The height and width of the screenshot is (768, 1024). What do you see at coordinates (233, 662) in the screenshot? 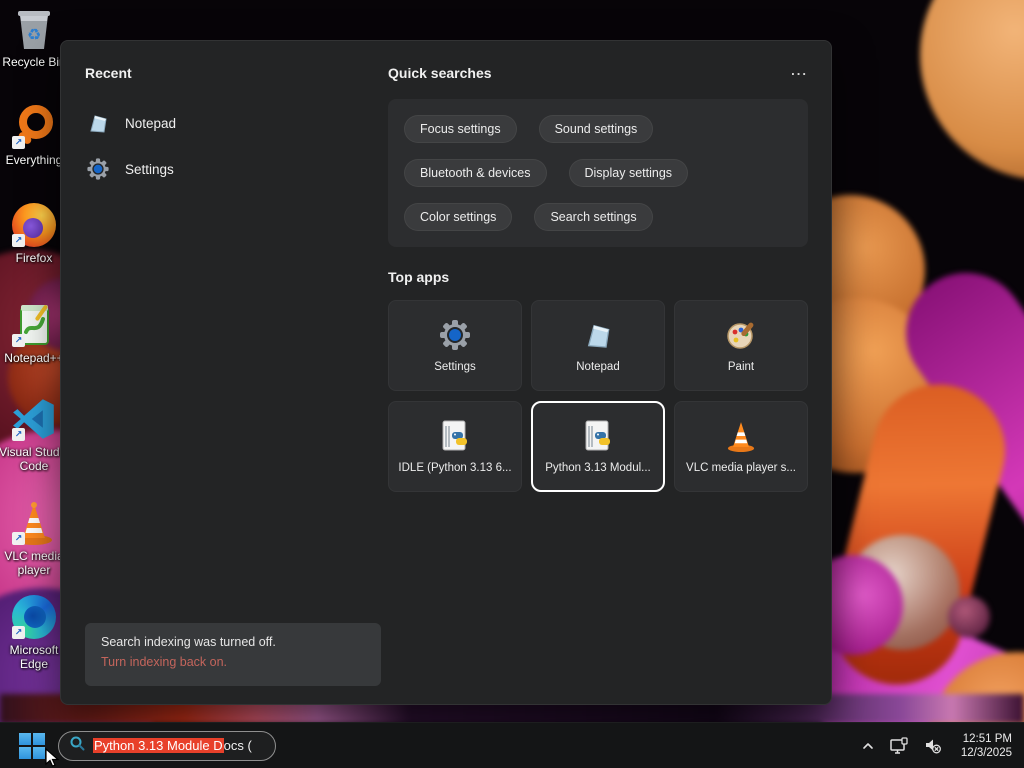
I see `turn-indexing-on-link: Turn indexing back on.` at bounding box center [233, 662].